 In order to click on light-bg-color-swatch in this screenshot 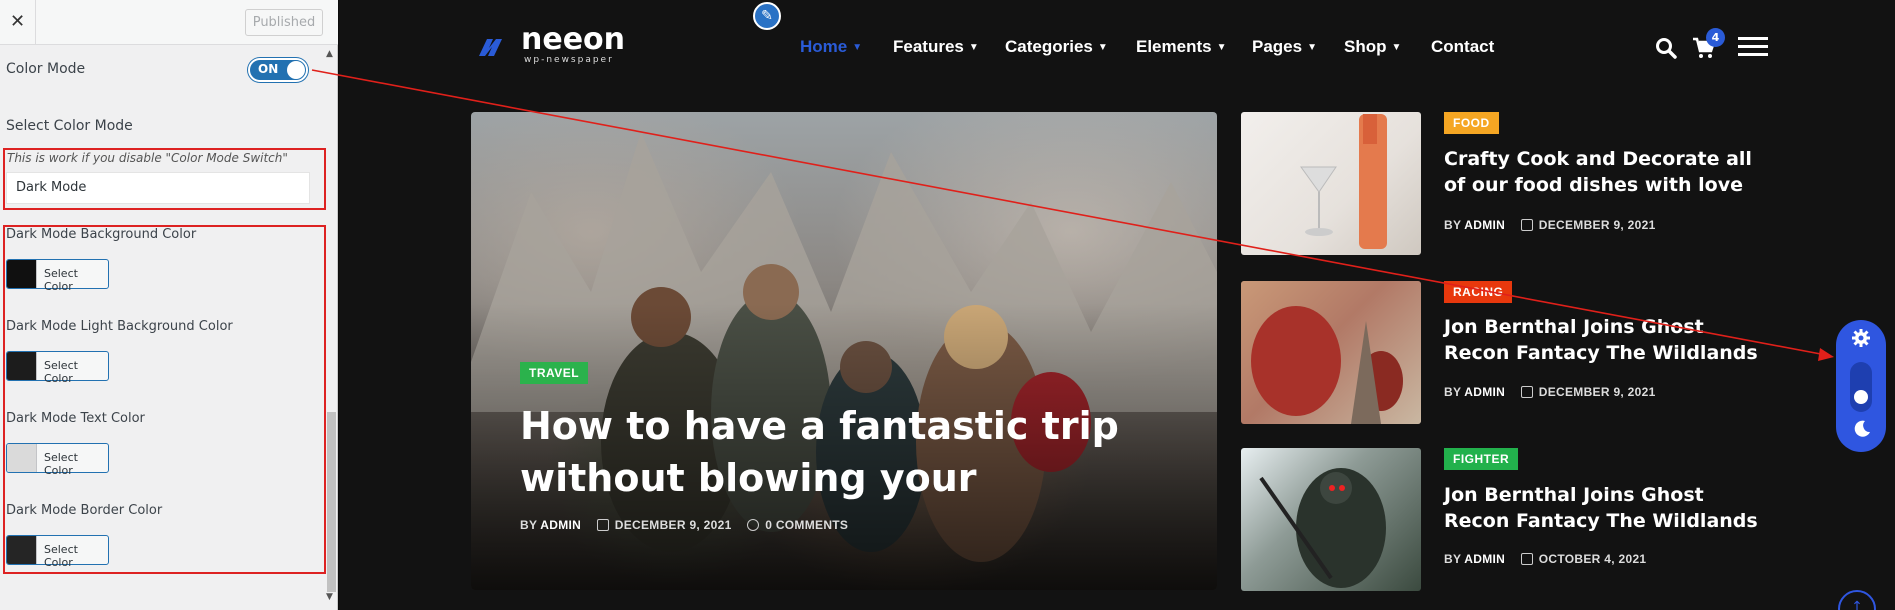, I will do `click(22, 366)`.